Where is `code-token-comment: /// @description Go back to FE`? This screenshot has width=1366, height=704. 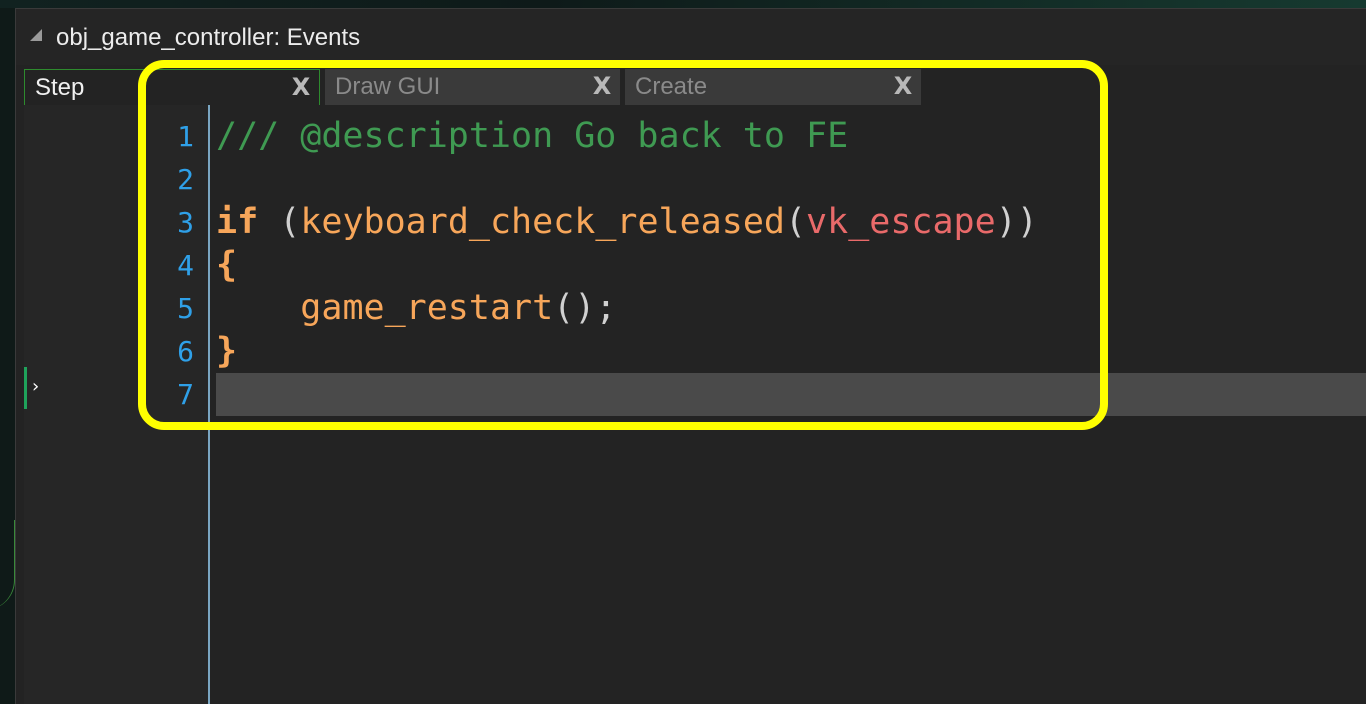 code-token-comment: /// @description Go back to FE is located at coordinates (532, 136).